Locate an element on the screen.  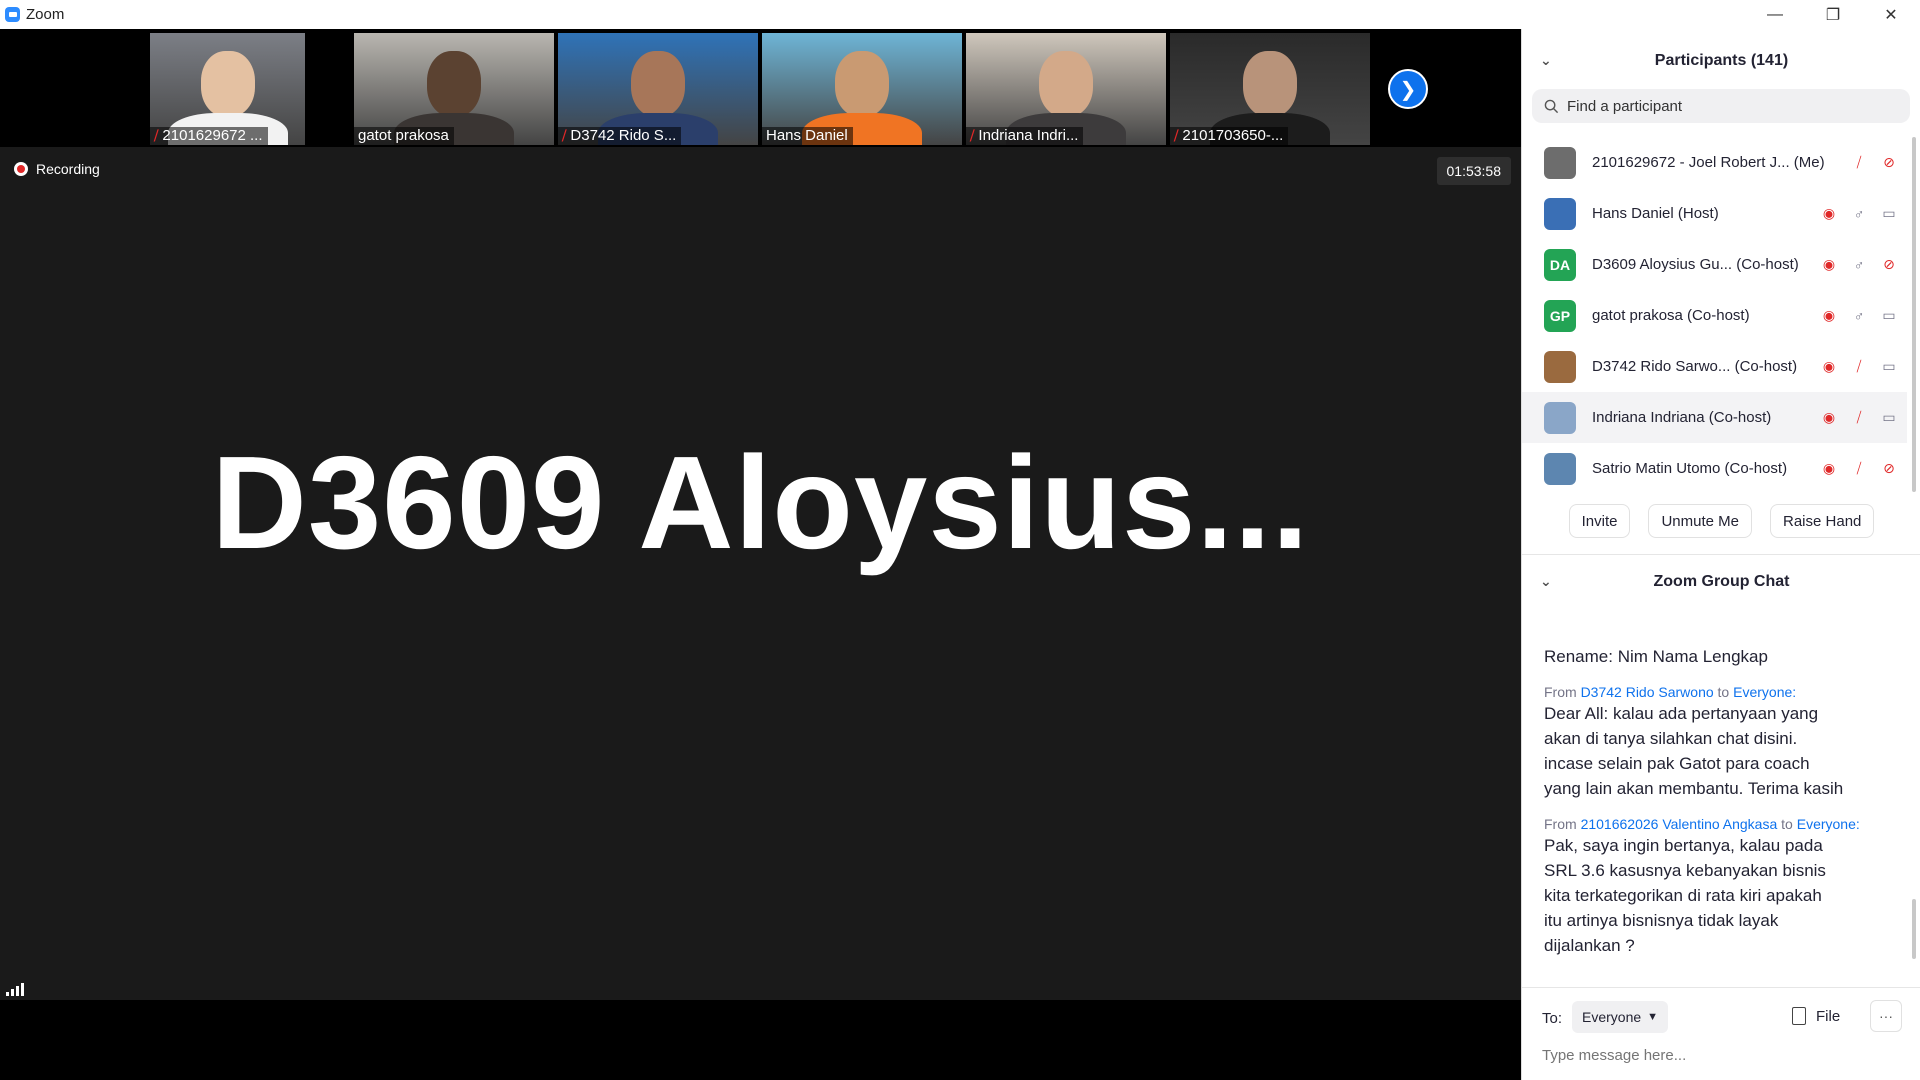
connection-signal-icon is located at coordinates (15, 989).